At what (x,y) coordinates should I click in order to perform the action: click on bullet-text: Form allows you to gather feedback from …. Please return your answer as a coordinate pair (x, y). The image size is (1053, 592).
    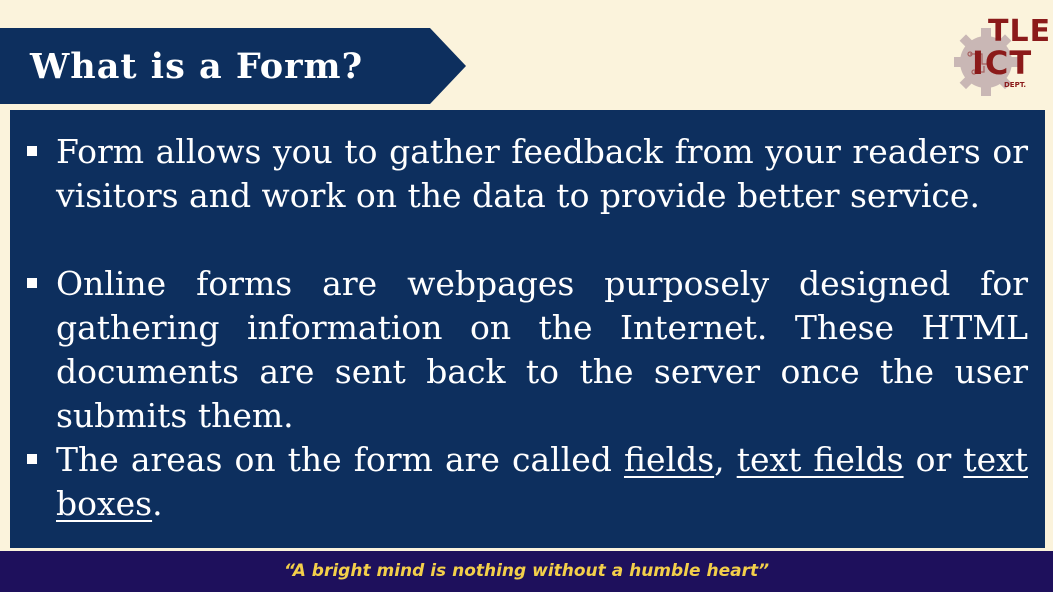
    Looking at the image, I should click on (542, 174).